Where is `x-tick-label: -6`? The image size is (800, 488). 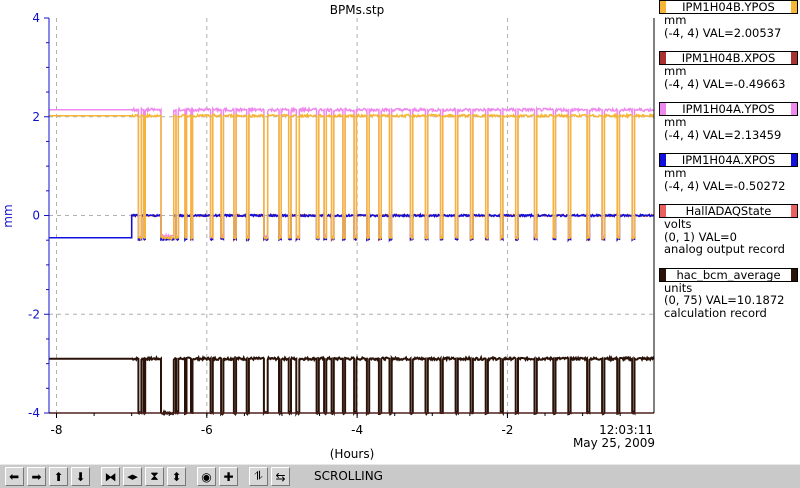
x-tick-label: -6 is located at coordinates (207, 430).